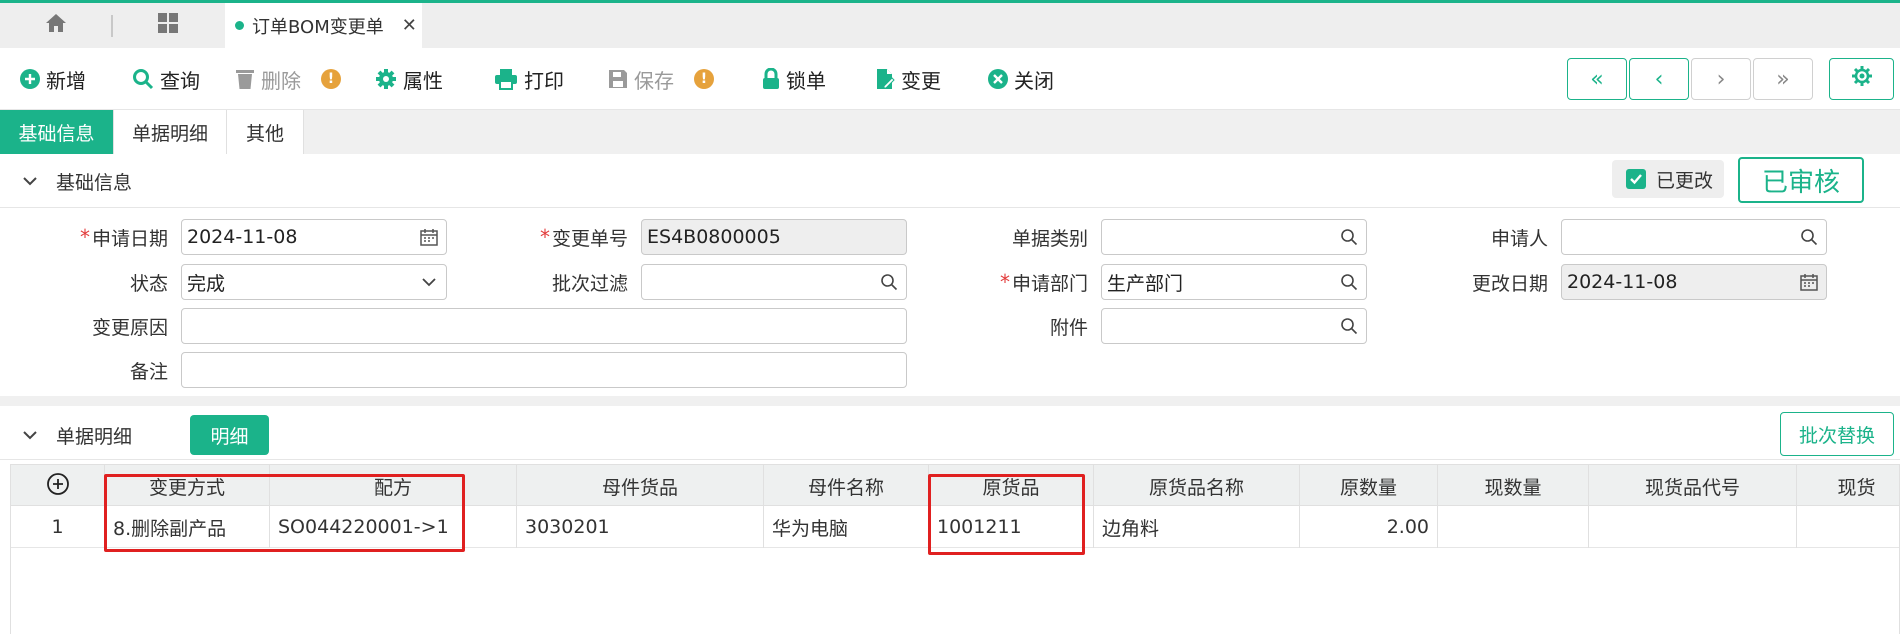 Image resolution: width=1900 pixels, height=634 pixels. Describe the element at coordinates (1234, 282) in the screenshot. I see `dept-field: 生产部门` at that location.